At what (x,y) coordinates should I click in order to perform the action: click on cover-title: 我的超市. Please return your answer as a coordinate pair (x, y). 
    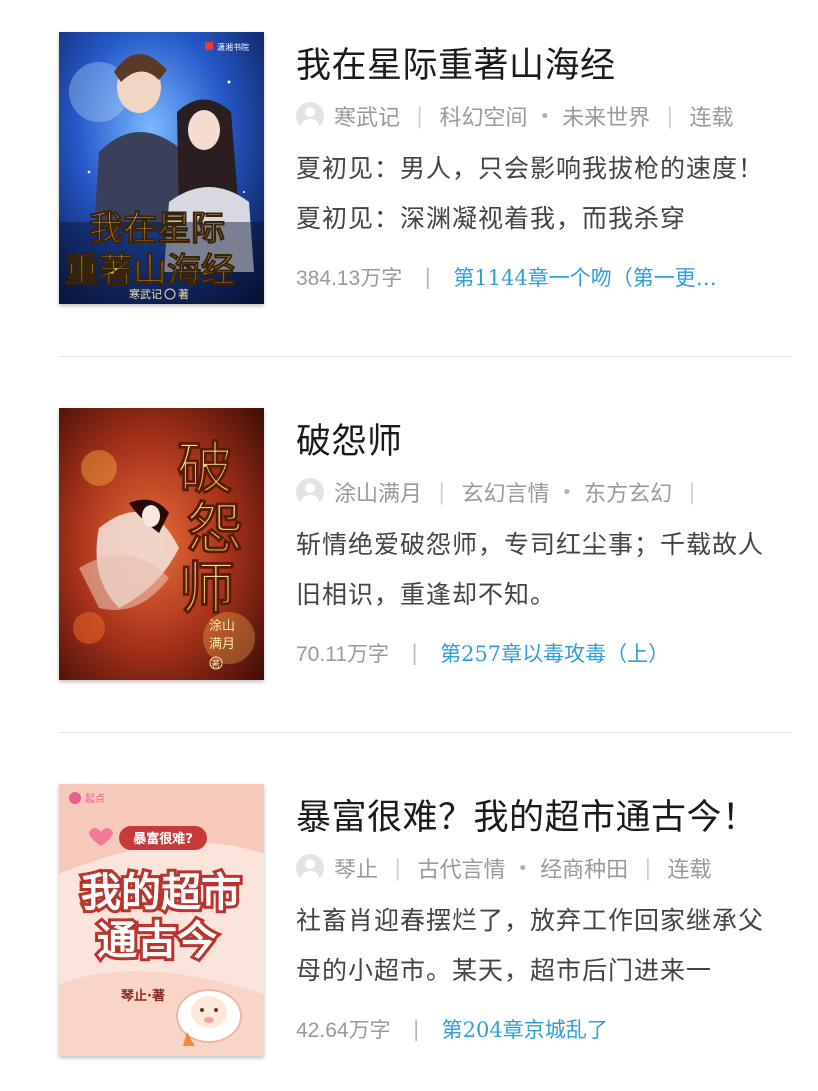
    Looking at the image, I should click on (161, 893).